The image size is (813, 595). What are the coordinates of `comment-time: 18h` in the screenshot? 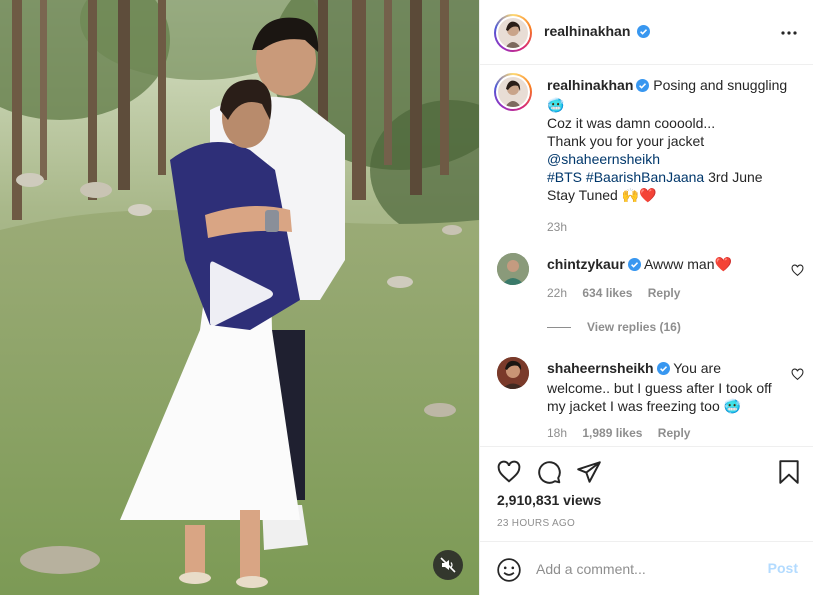 It's located at (557, 433).